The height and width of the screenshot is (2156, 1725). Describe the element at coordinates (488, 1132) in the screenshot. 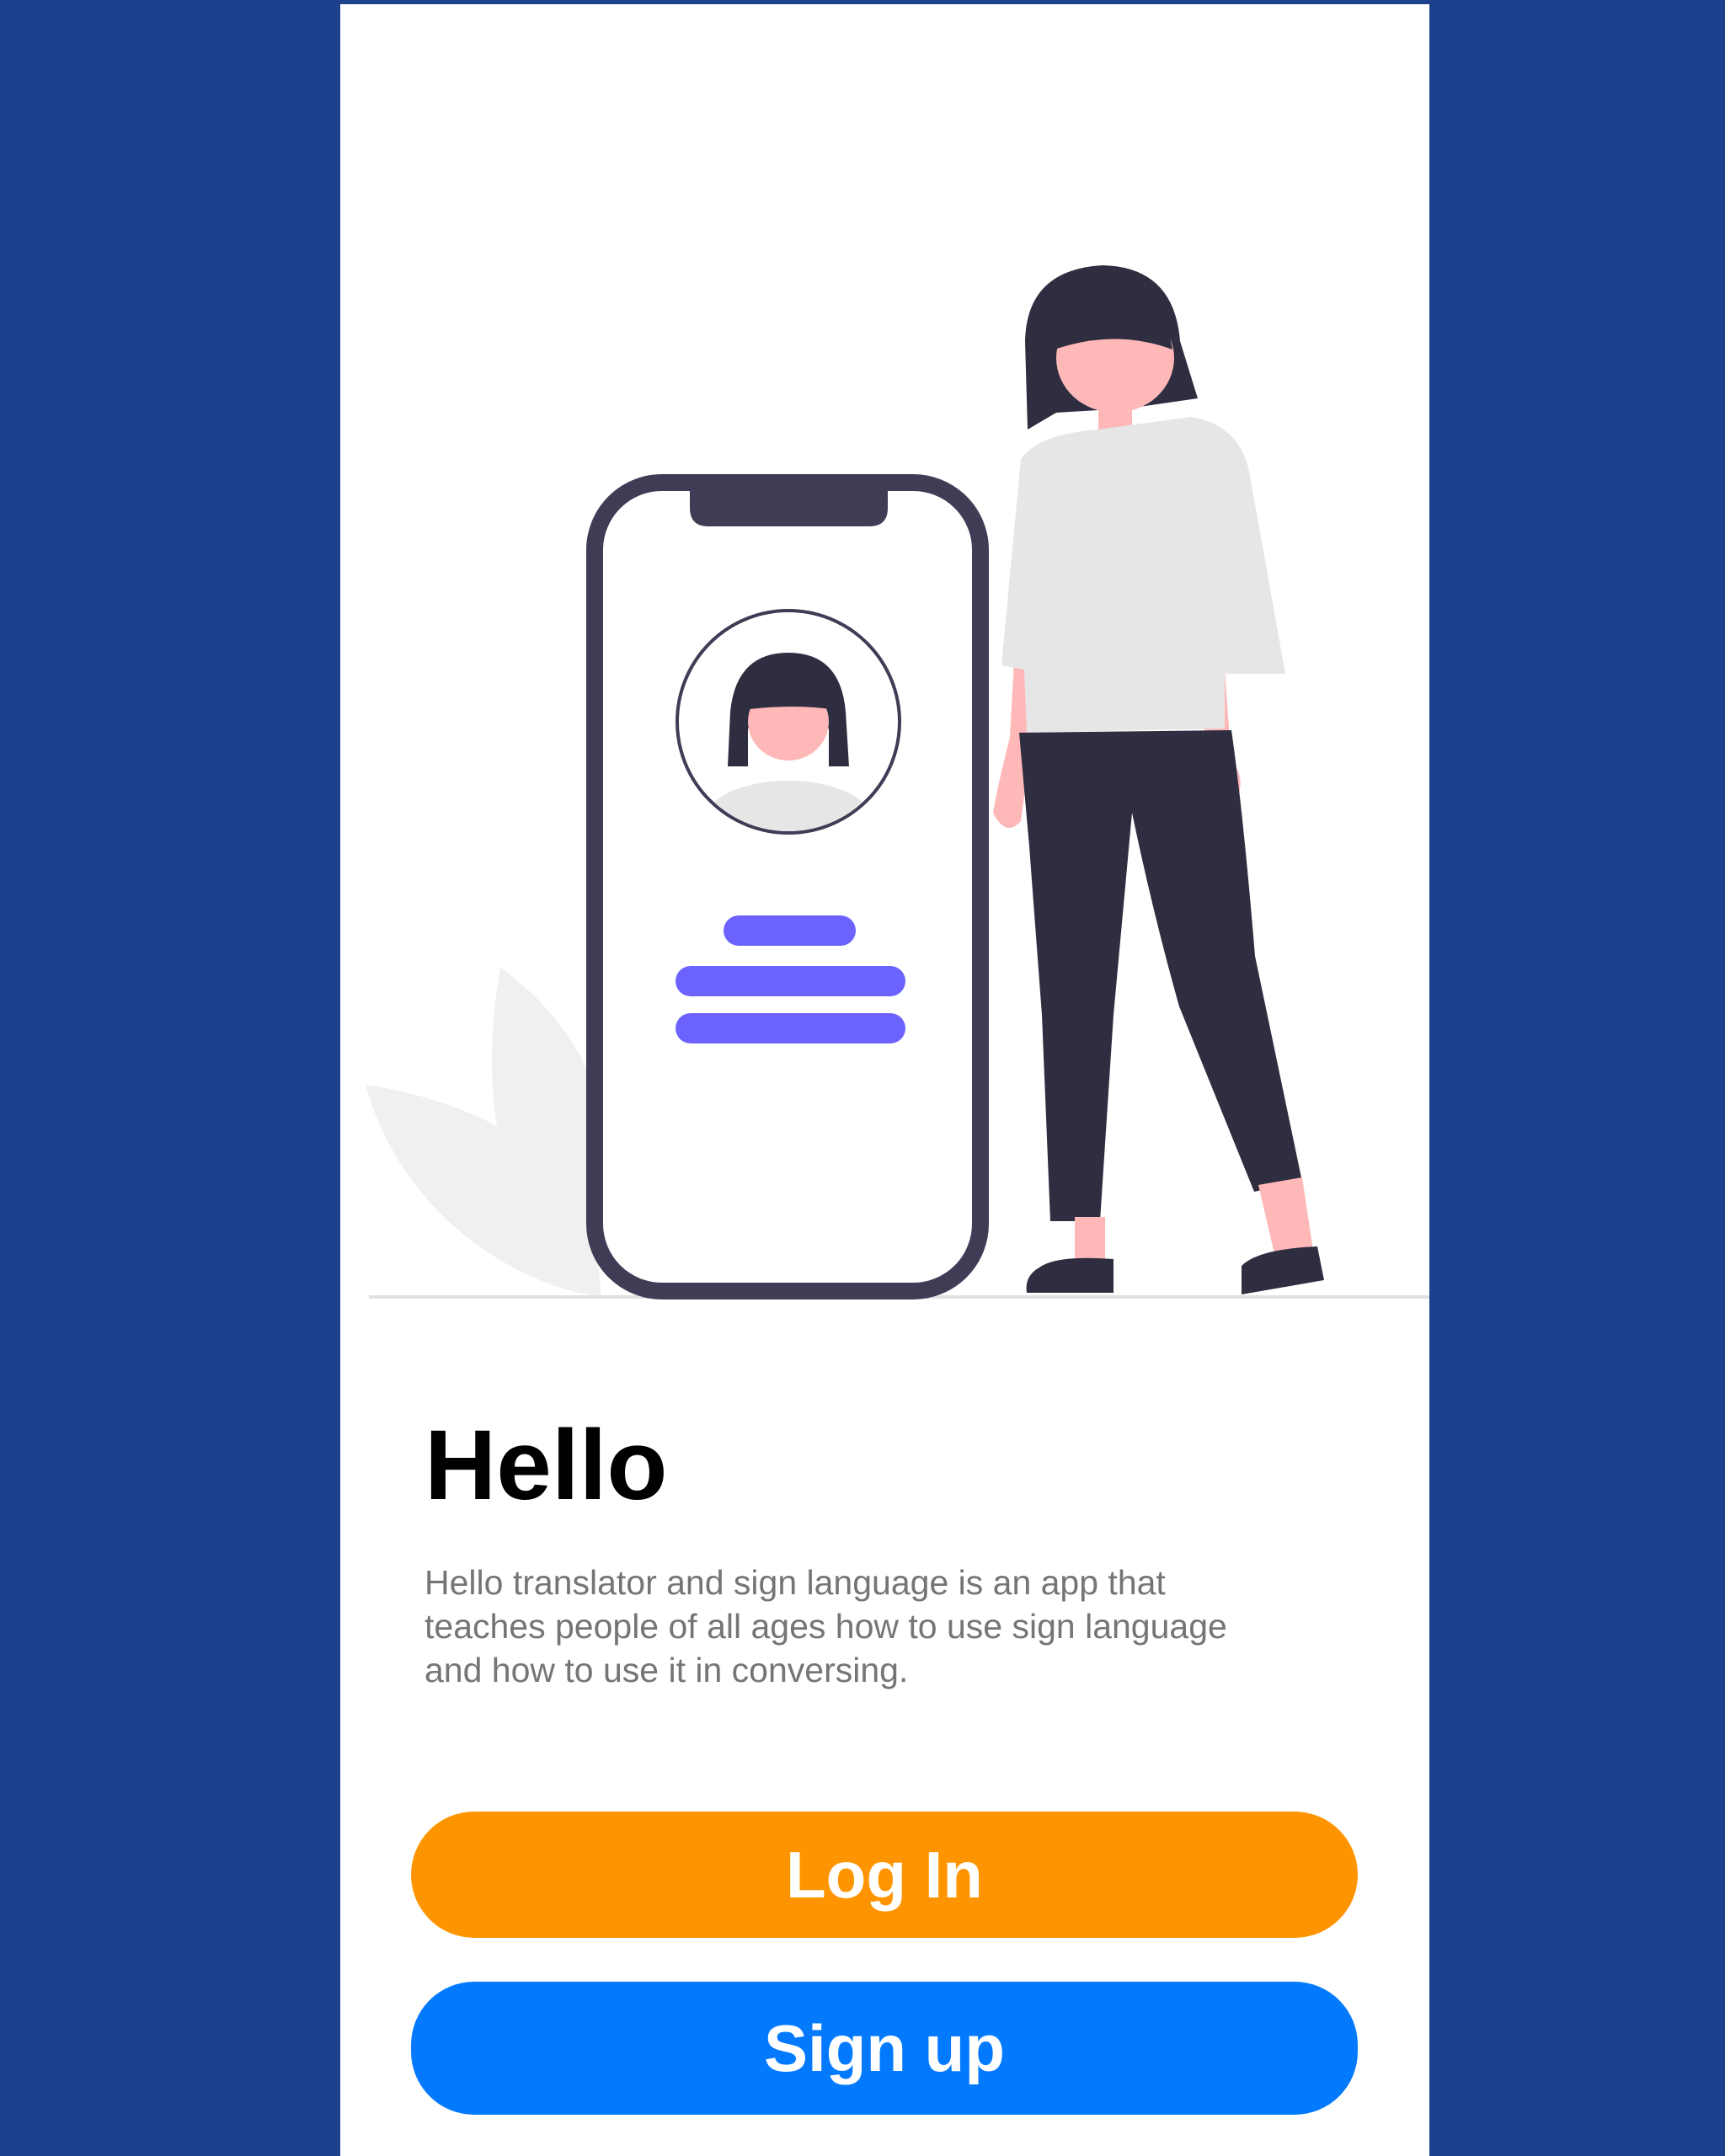

I see `plant-leaf-icon` at that location.